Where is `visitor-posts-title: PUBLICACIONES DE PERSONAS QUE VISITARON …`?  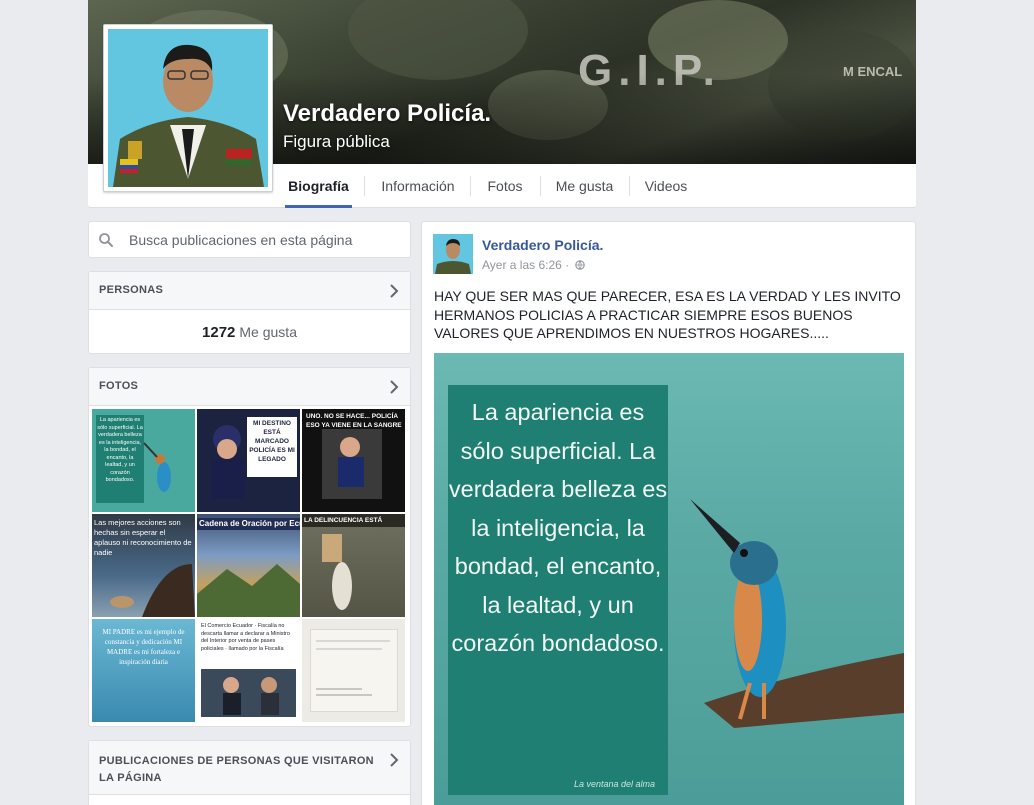 visitor-posts-title: PUBLICACIONES DE PERSONAS QUE VISITARON … is located at coordinates (236, 769).